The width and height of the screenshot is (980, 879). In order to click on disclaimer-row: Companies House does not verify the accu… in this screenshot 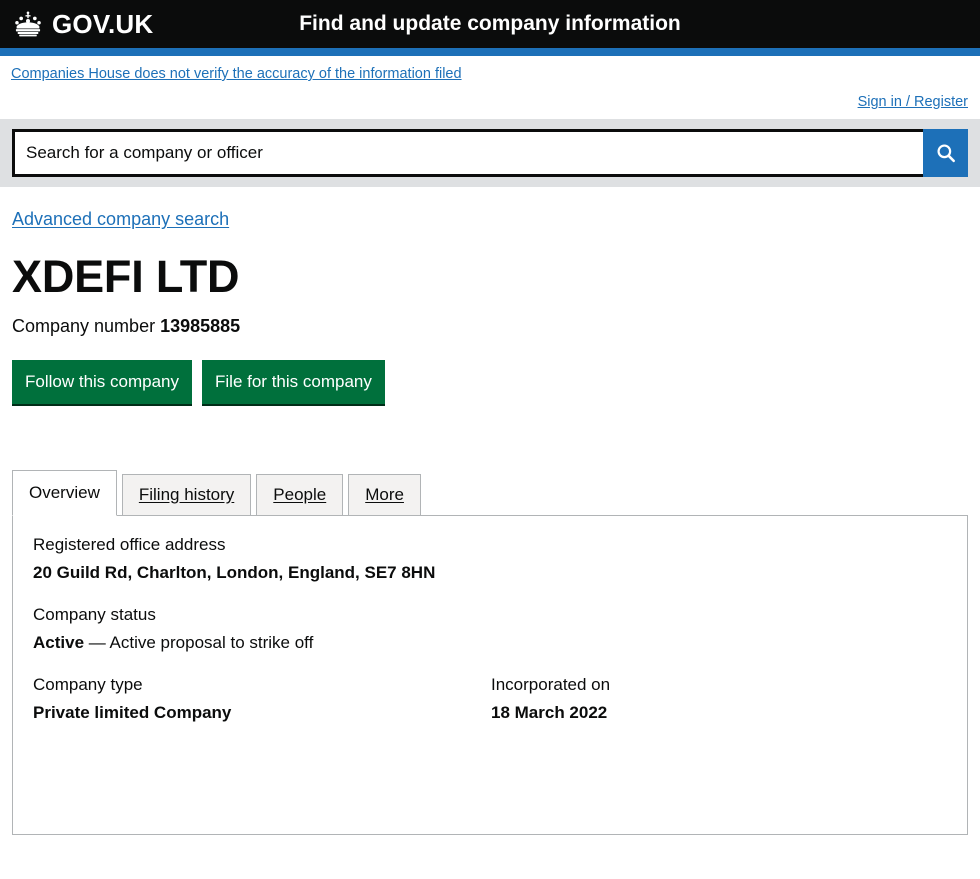, I will do `click(490, 69)`.